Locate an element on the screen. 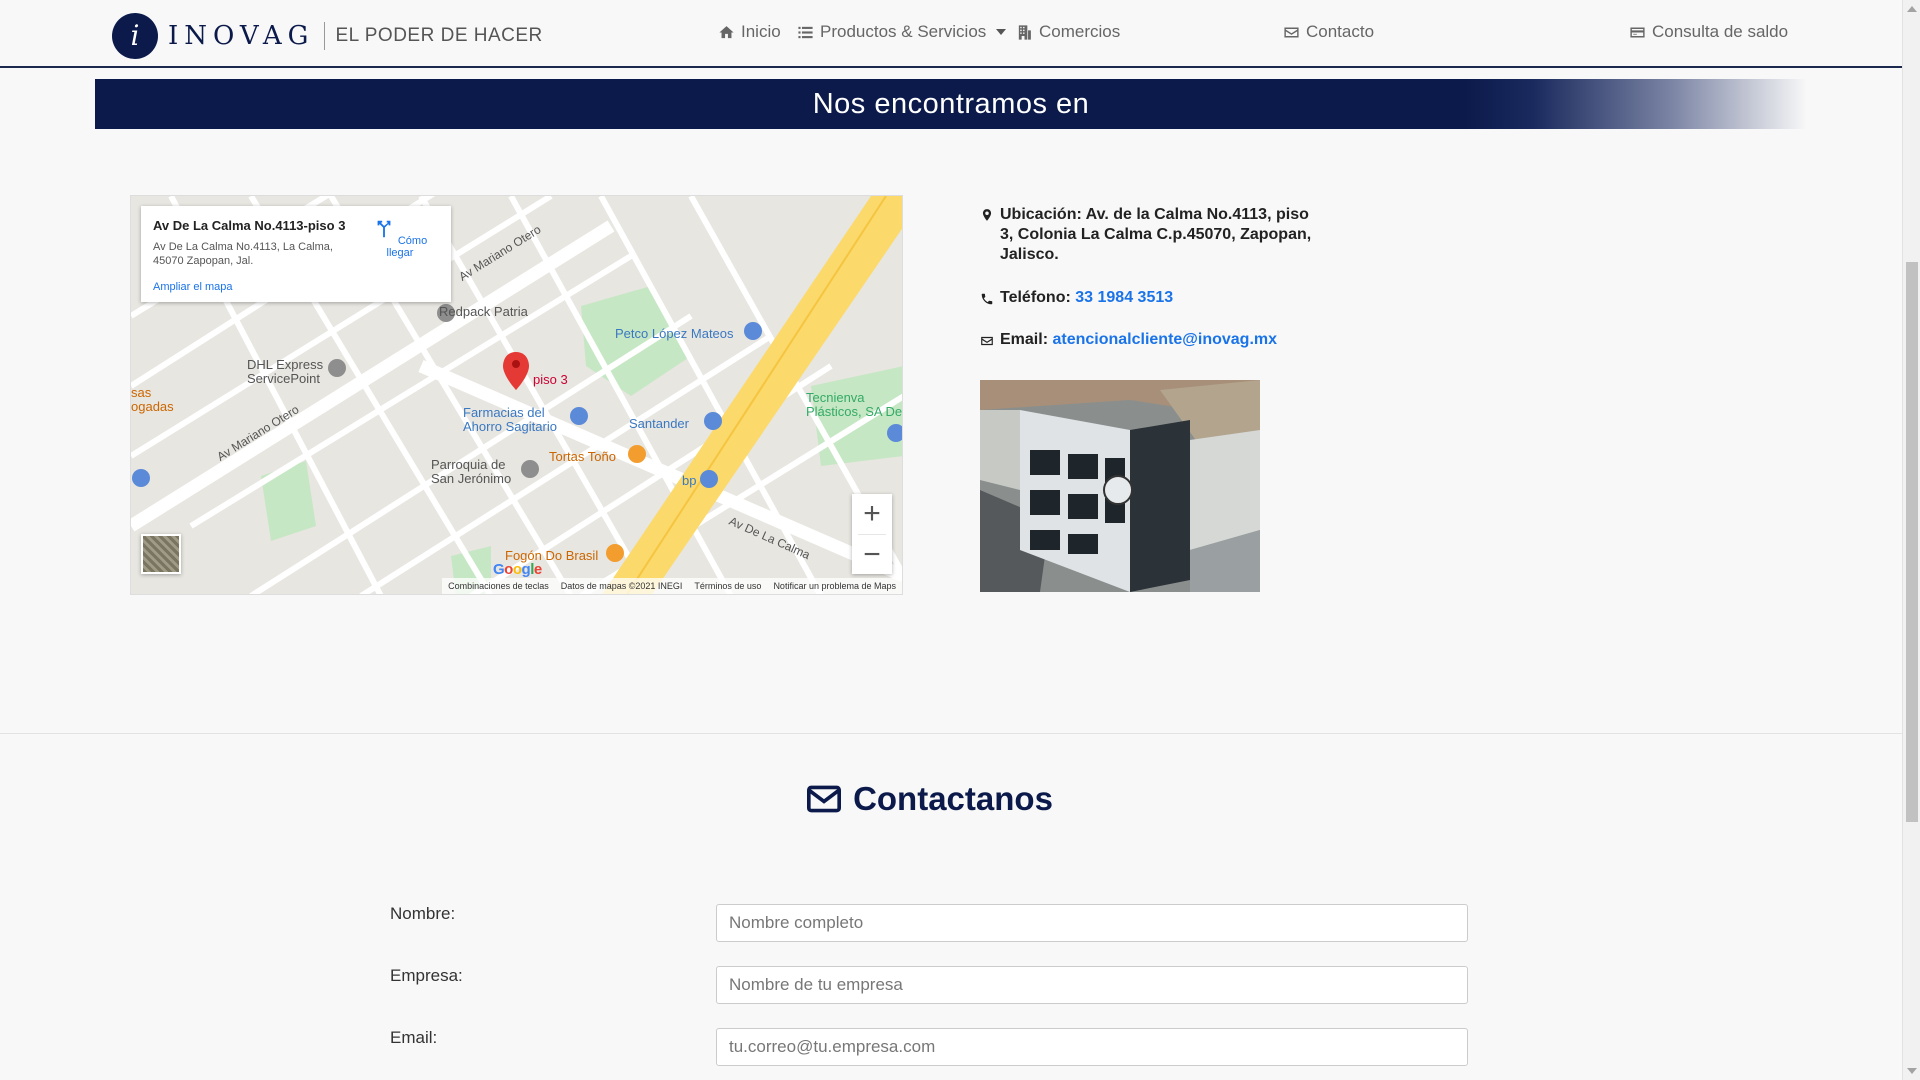 This screenshot has width=1920, height=1080. name-input is located at coordinates (1092, 923).